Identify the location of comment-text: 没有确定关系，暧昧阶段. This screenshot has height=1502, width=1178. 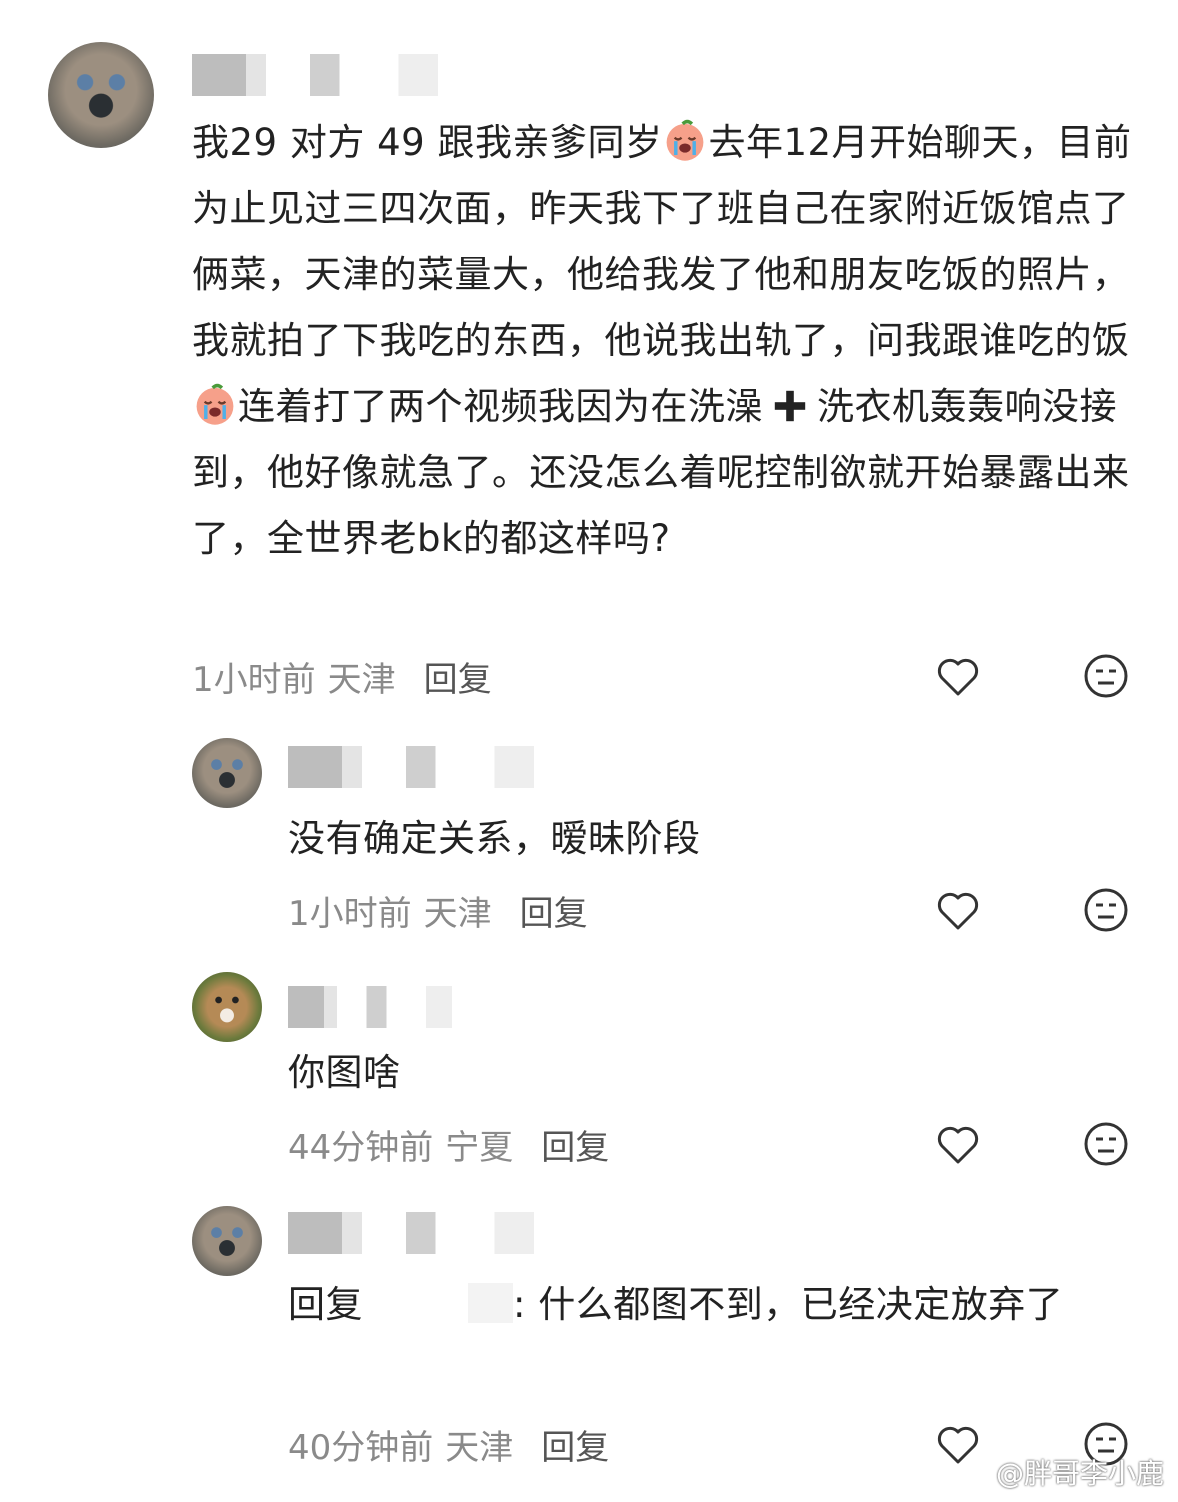
(494, 838).